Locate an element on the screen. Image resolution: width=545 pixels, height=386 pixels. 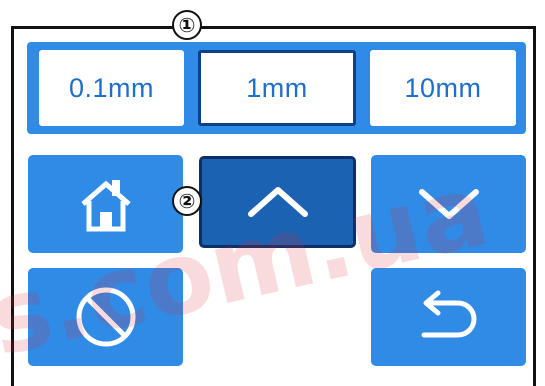
stop-button is located at coordinates (105, 317).